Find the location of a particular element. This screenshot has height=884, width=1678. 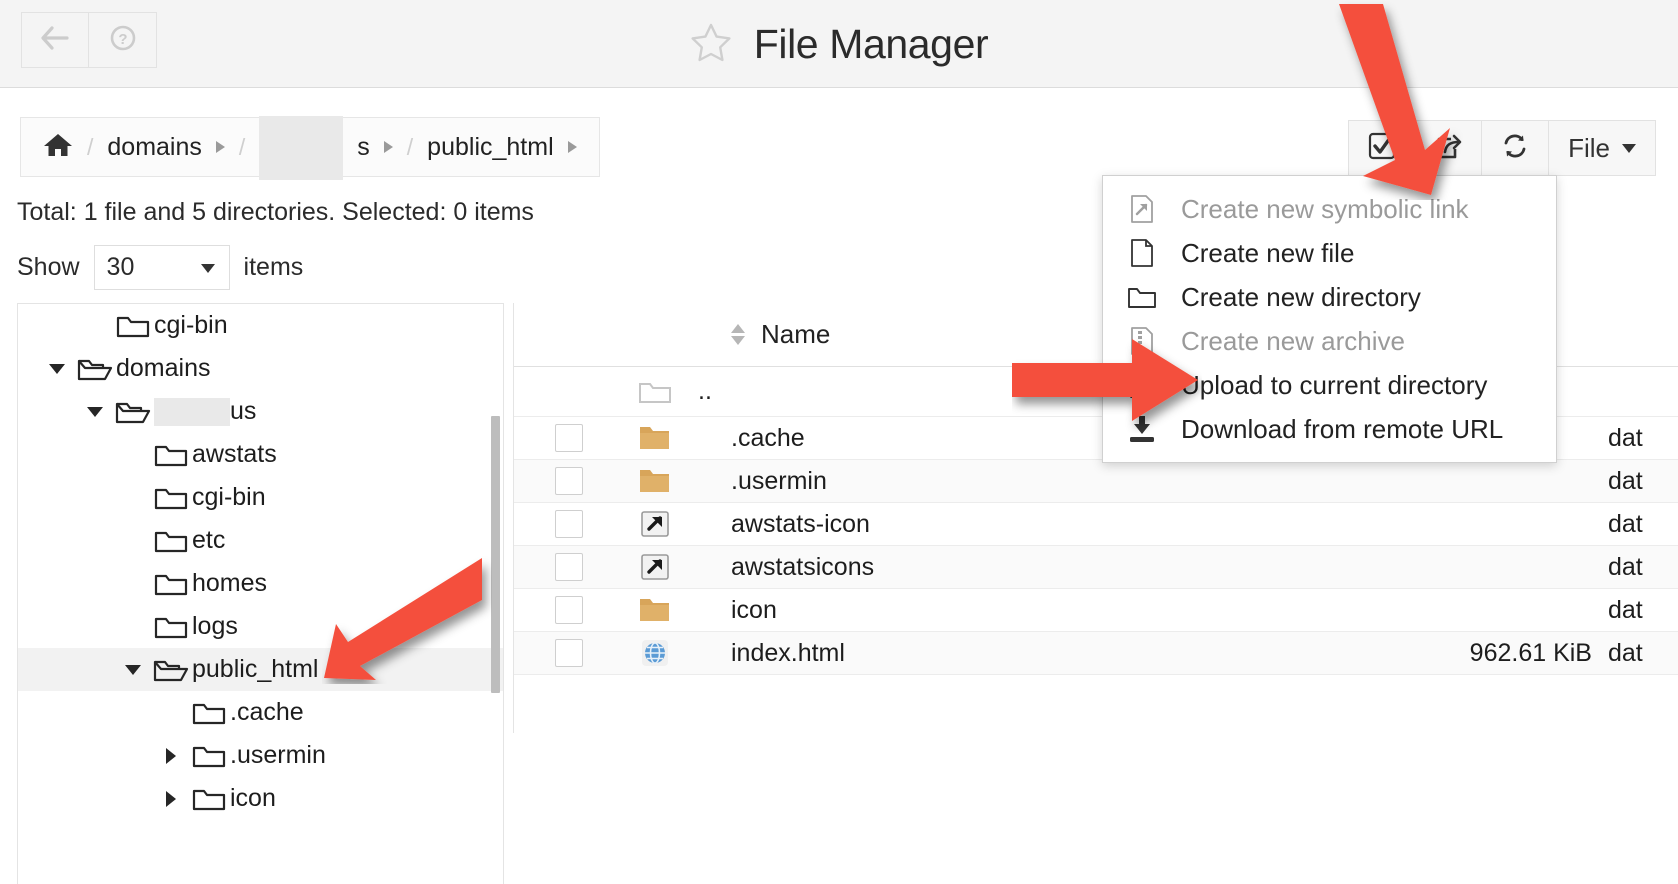

tree-item-label: awstats is located at coordinates (234, 454).